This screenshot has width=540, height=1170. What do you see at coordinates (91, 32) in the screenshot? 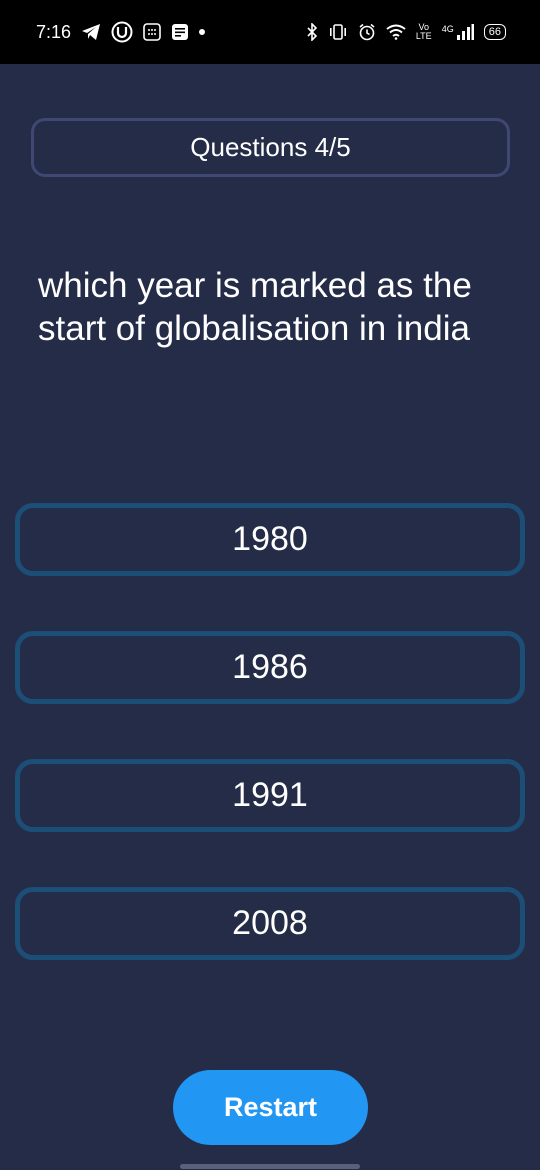
I see `telegram-icon` at bounding box center [91, 32].